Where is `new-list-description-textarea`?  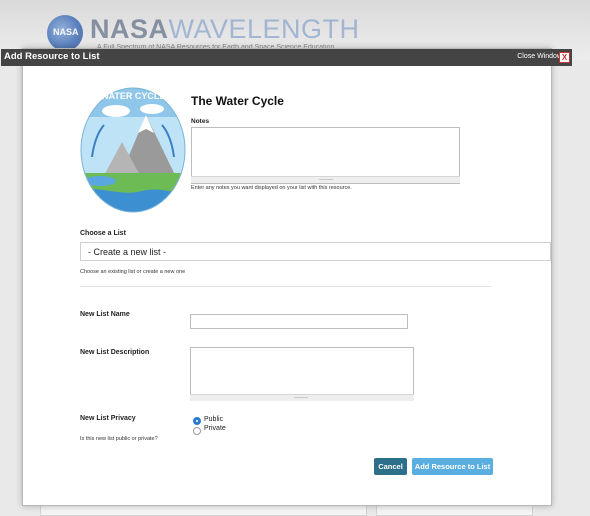
new-list-description-textarea is located at coordinates (302, 372).